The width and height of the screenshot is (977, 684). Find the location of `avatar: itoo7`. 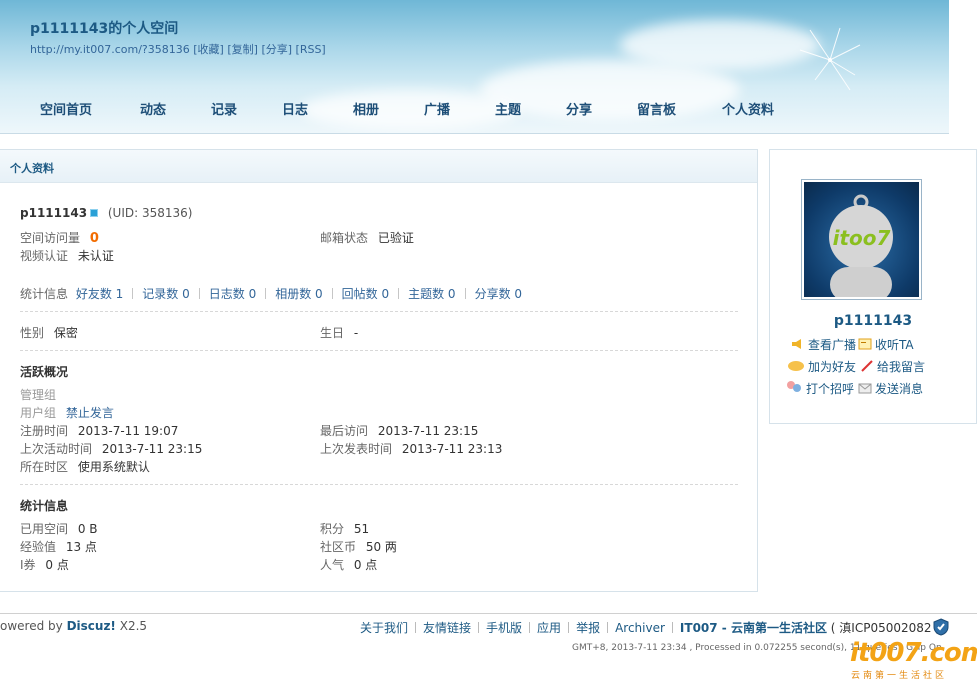

avatar: itoo7 is located at coordinates (861, 239).